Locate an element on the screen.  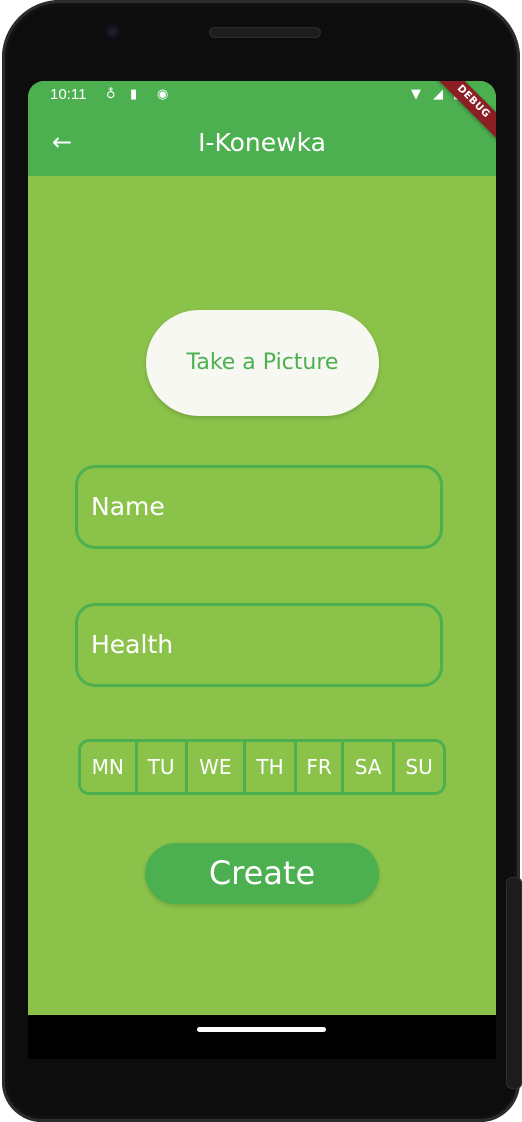
sync-icon: ◉ is located at coordinates (163, 94).